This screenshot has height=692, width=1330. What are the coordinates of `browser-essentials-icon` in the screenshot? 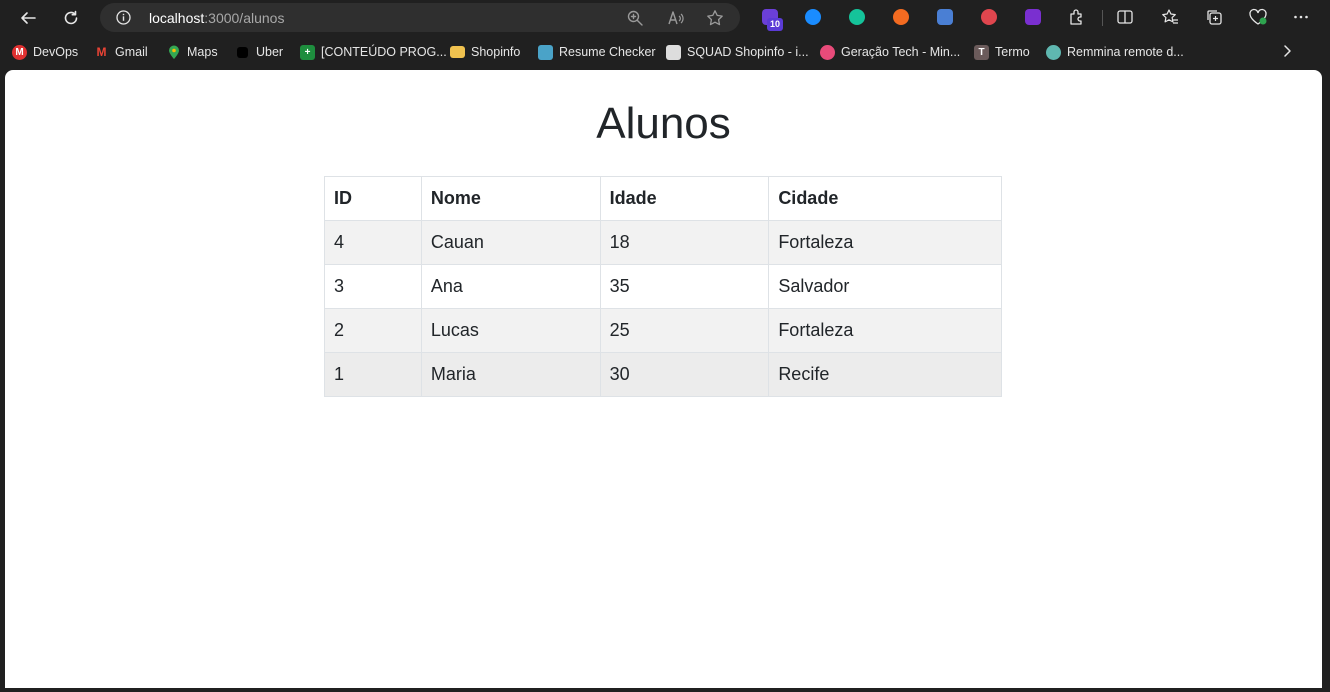 It's located at (1258, 17).